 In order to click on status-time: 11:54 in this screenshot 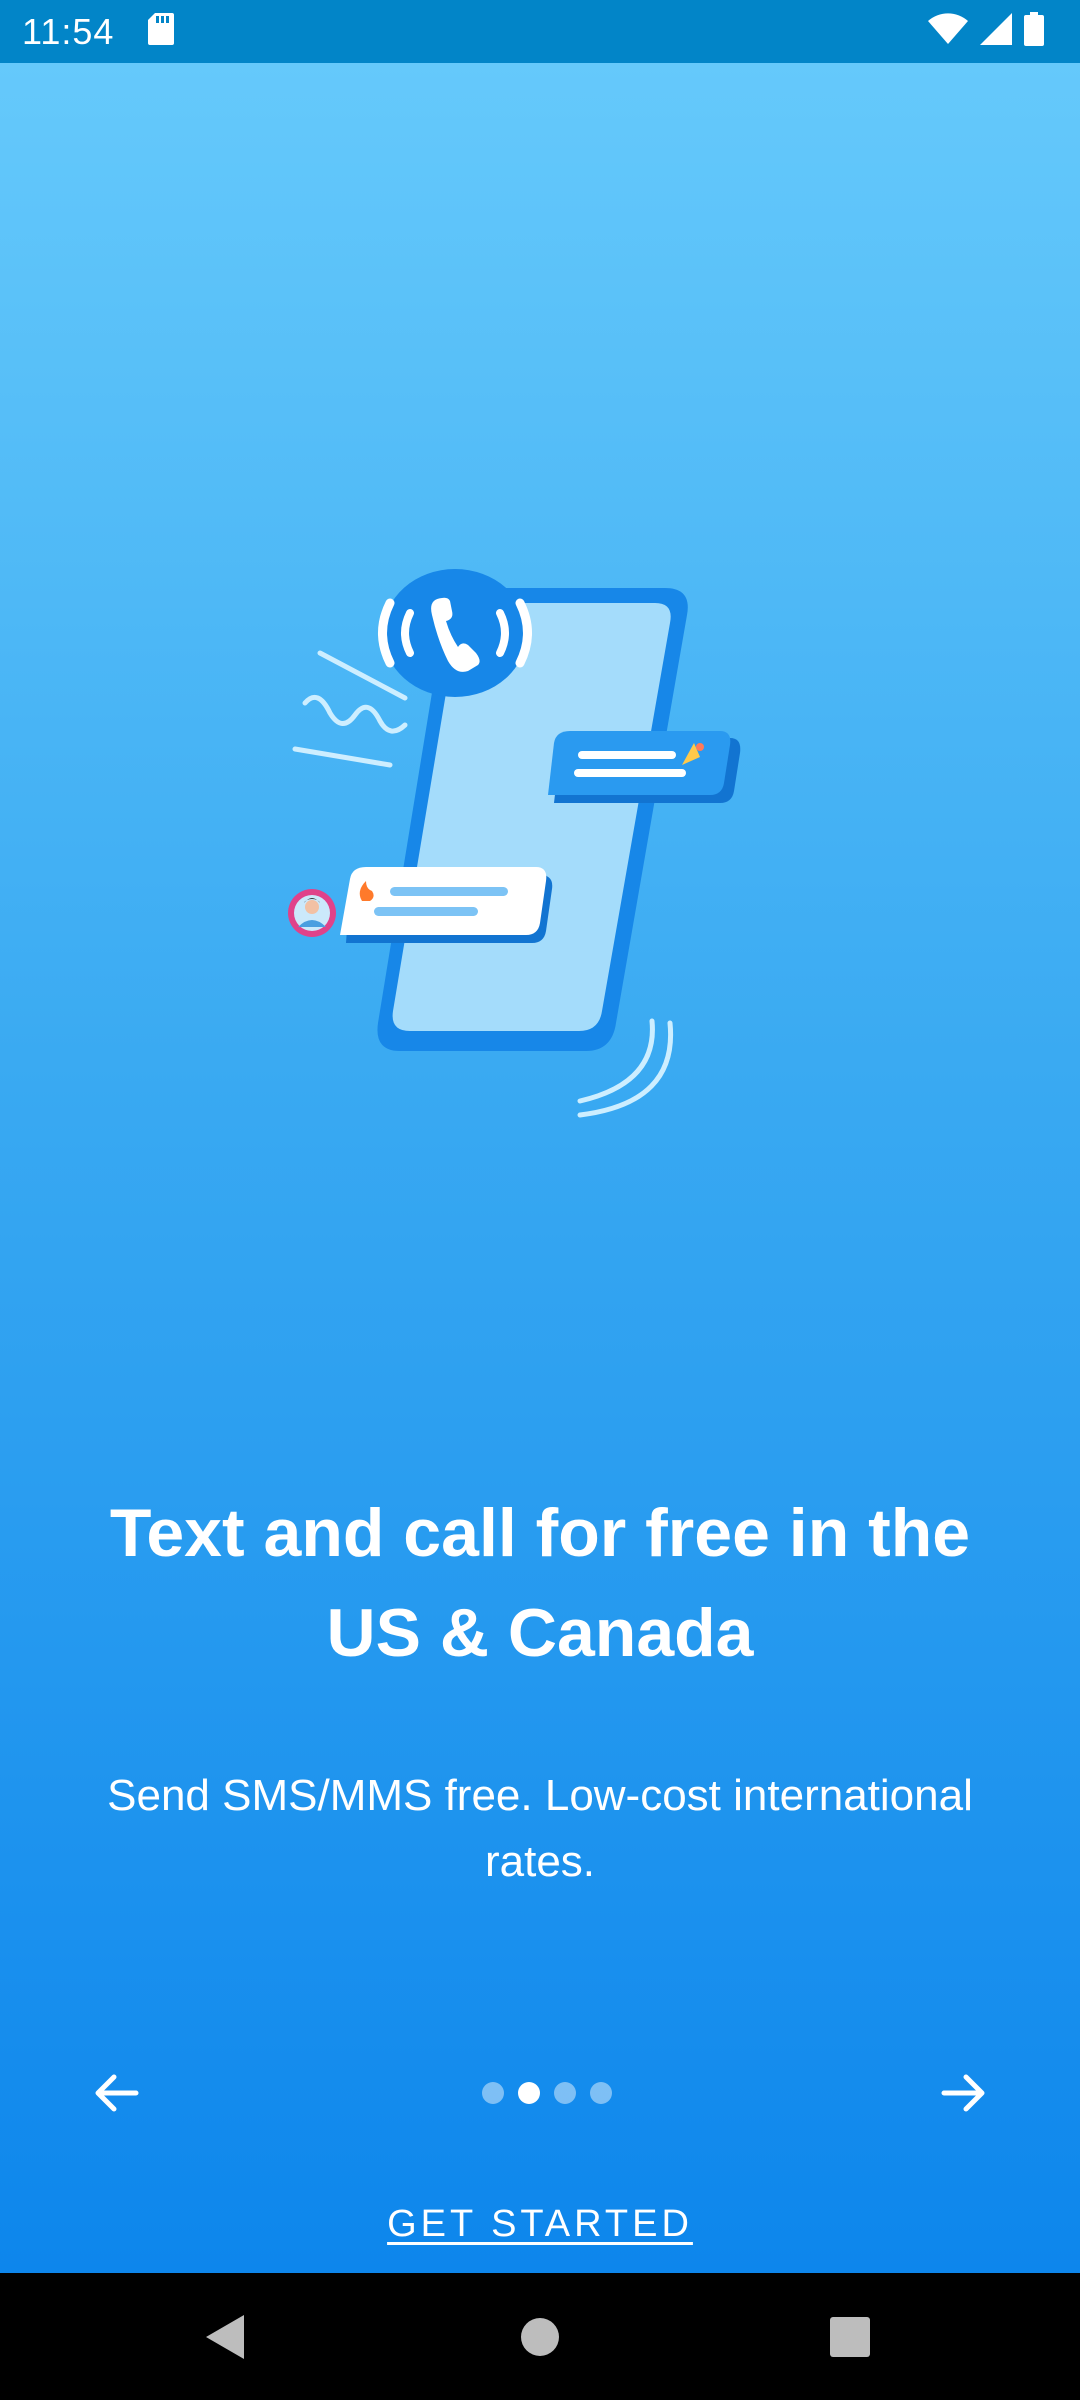, I will do `click(68, 31)`.